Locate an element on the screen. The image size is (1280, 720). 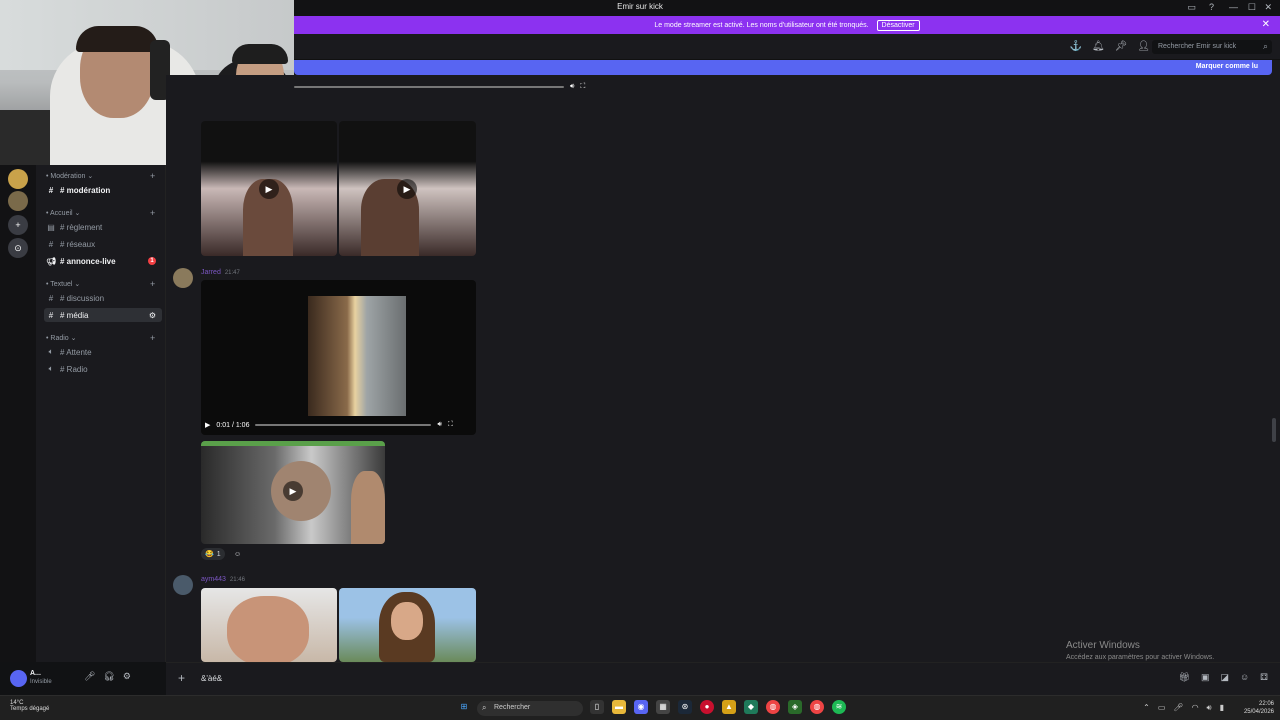
settings-gear-icon: ⚙ is located at coordinates (127, 676).